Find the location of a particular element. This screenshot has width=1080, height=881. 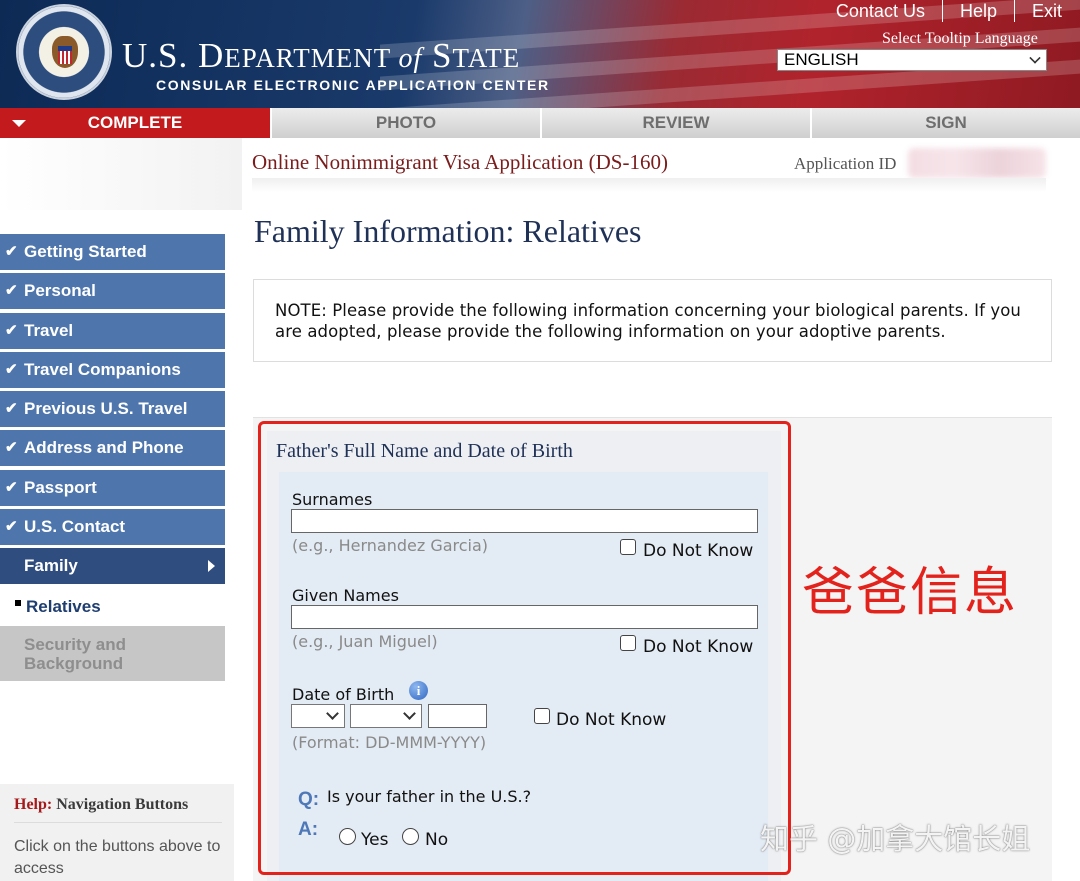

tooltip-language-label: Select Tooltip Language is located at coordinates (960, 38).